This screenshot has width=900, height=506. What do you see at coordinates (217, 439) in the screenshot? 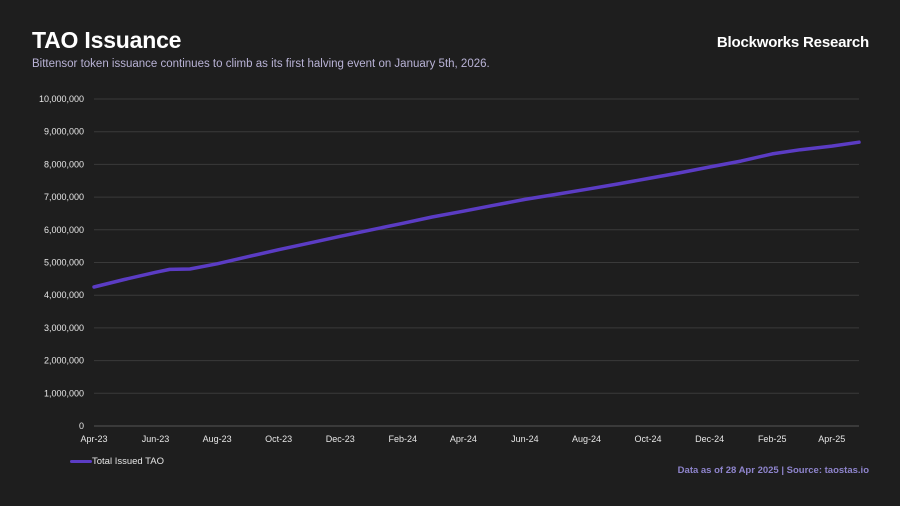
I see `x-tick-label: Aug-23` at bounding box center [217, 439].